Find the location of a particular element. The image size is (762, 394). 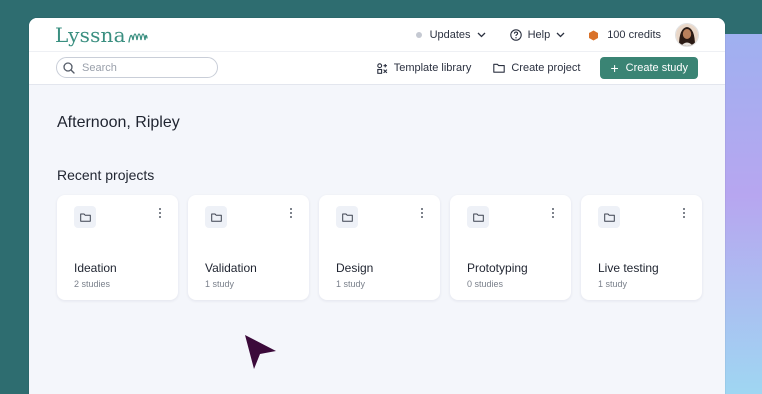

create-study-label: Create study is located at coordinates (656, 68).